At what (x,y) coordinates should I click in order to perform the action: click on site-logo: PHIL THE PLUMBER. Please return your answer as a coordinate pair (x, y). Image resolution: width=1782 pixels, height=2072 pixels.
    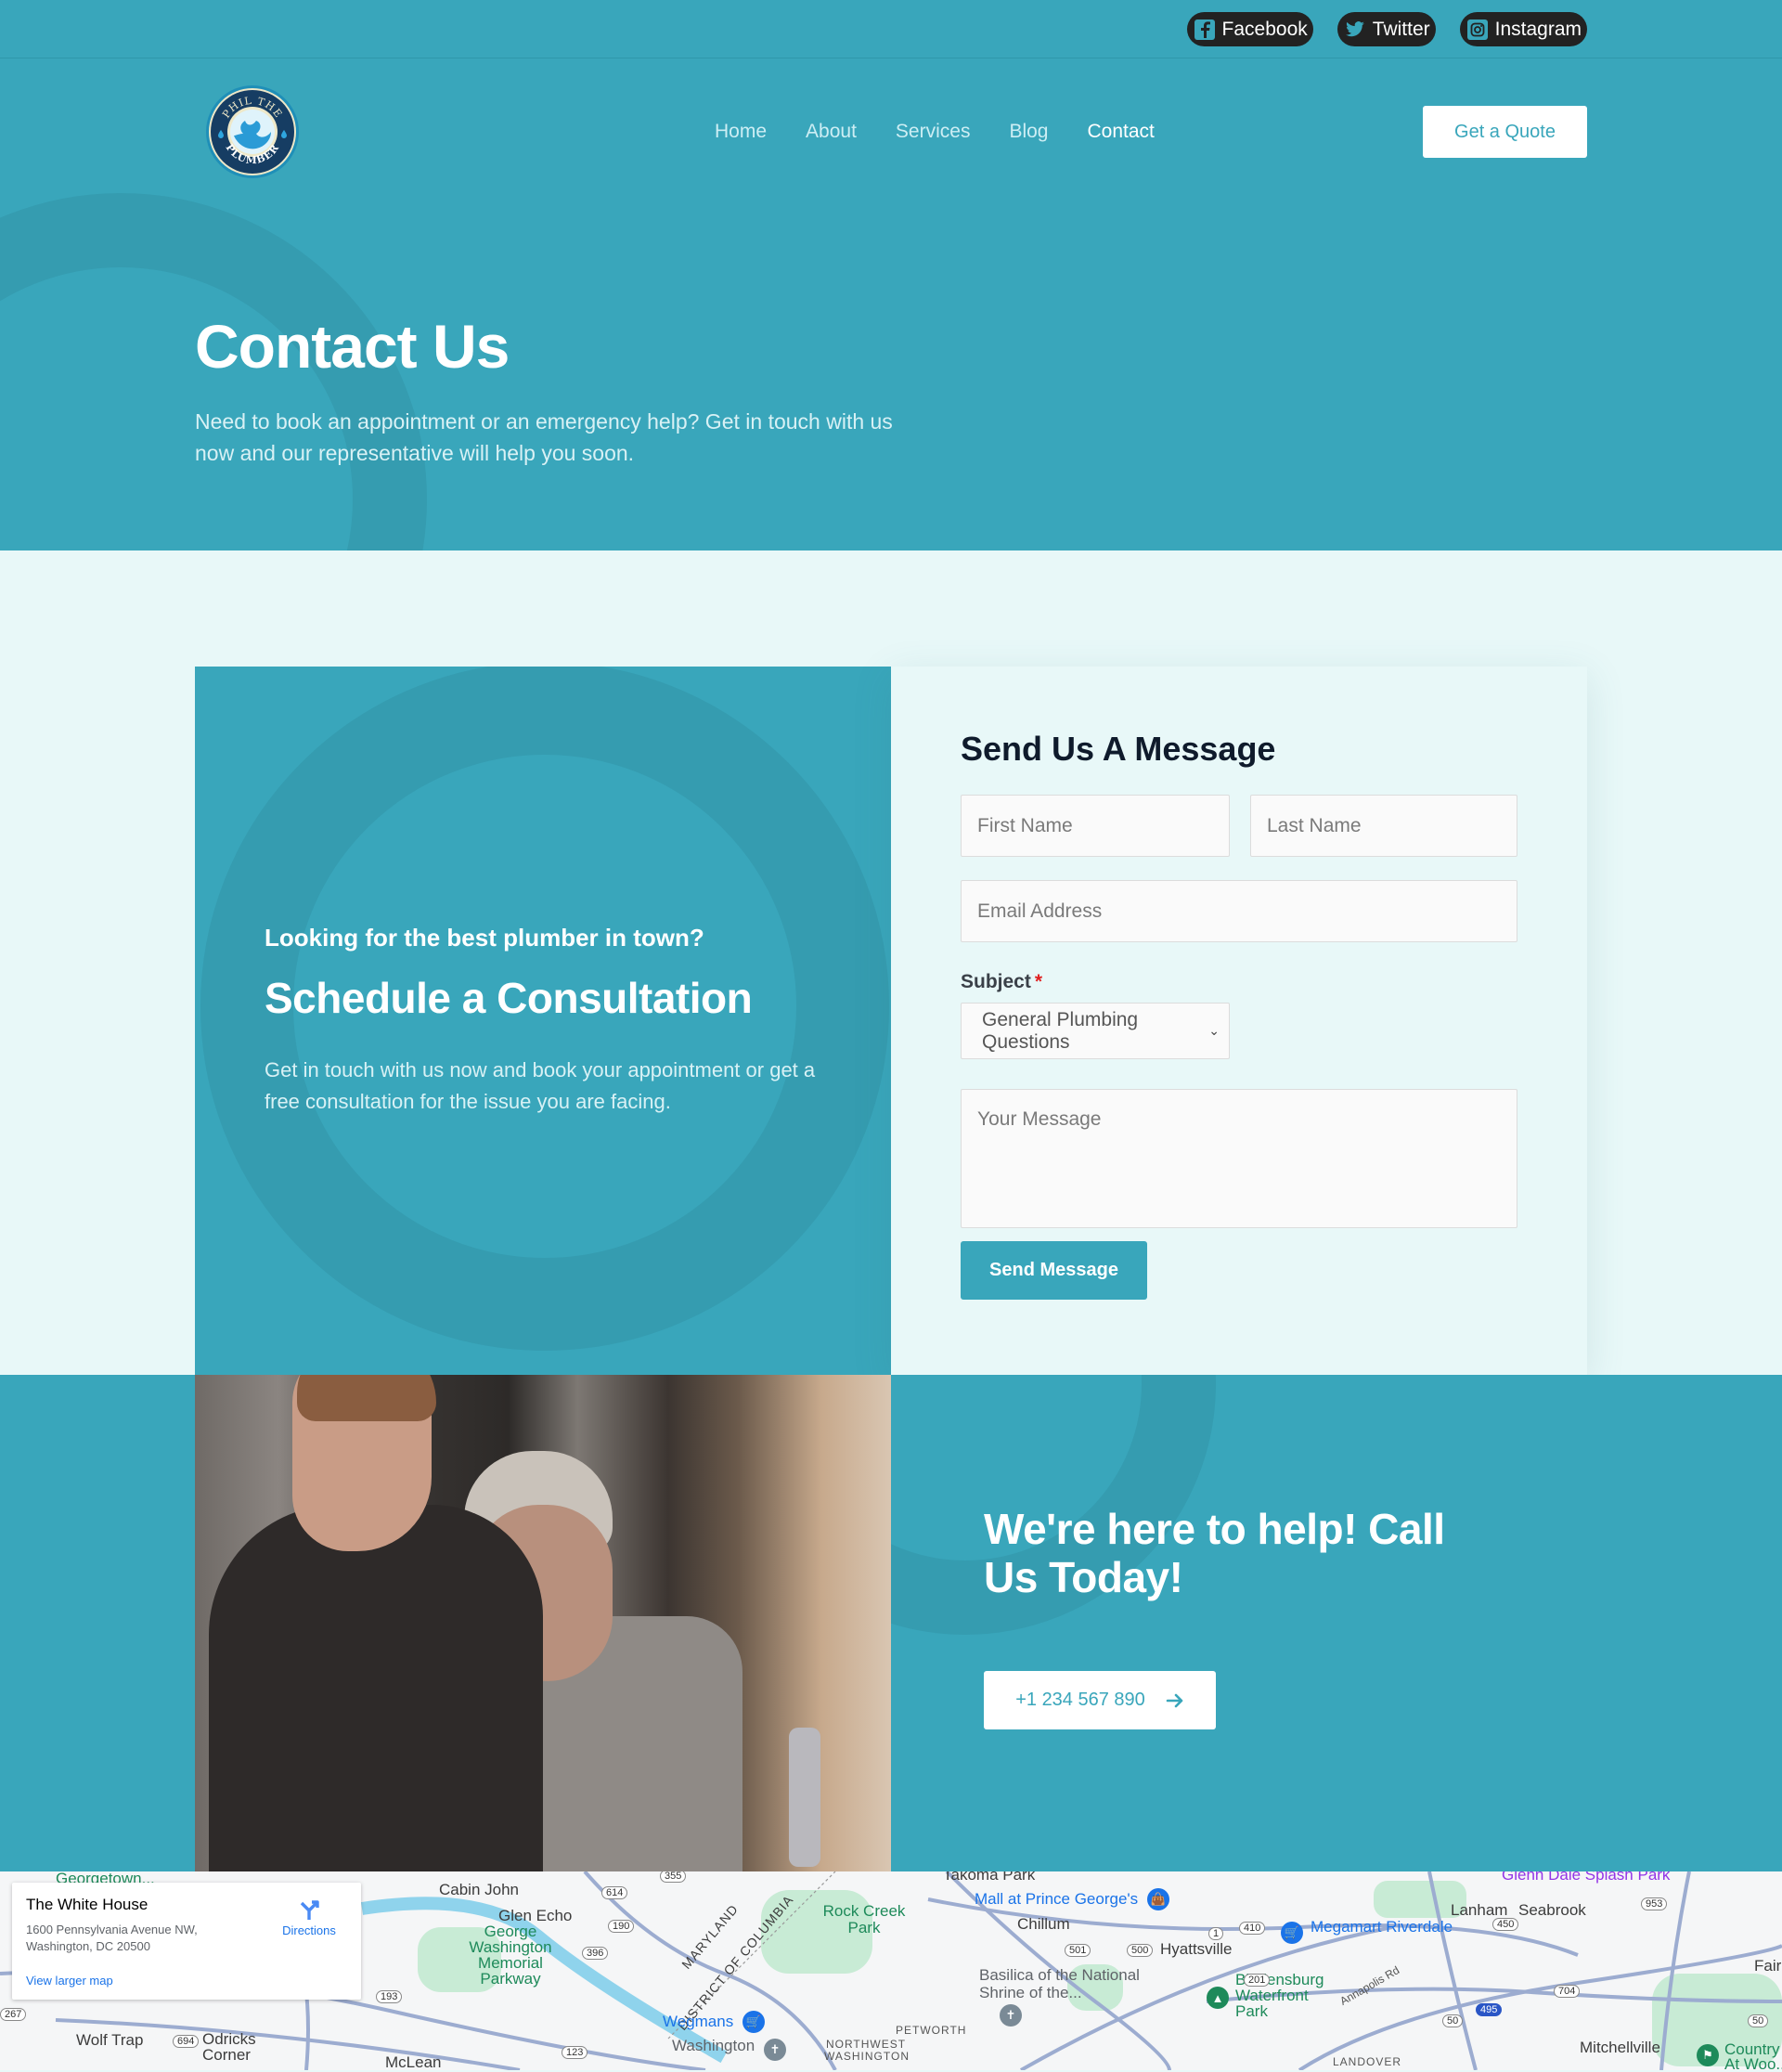
    Looking at the image, I should click on (252, 132).